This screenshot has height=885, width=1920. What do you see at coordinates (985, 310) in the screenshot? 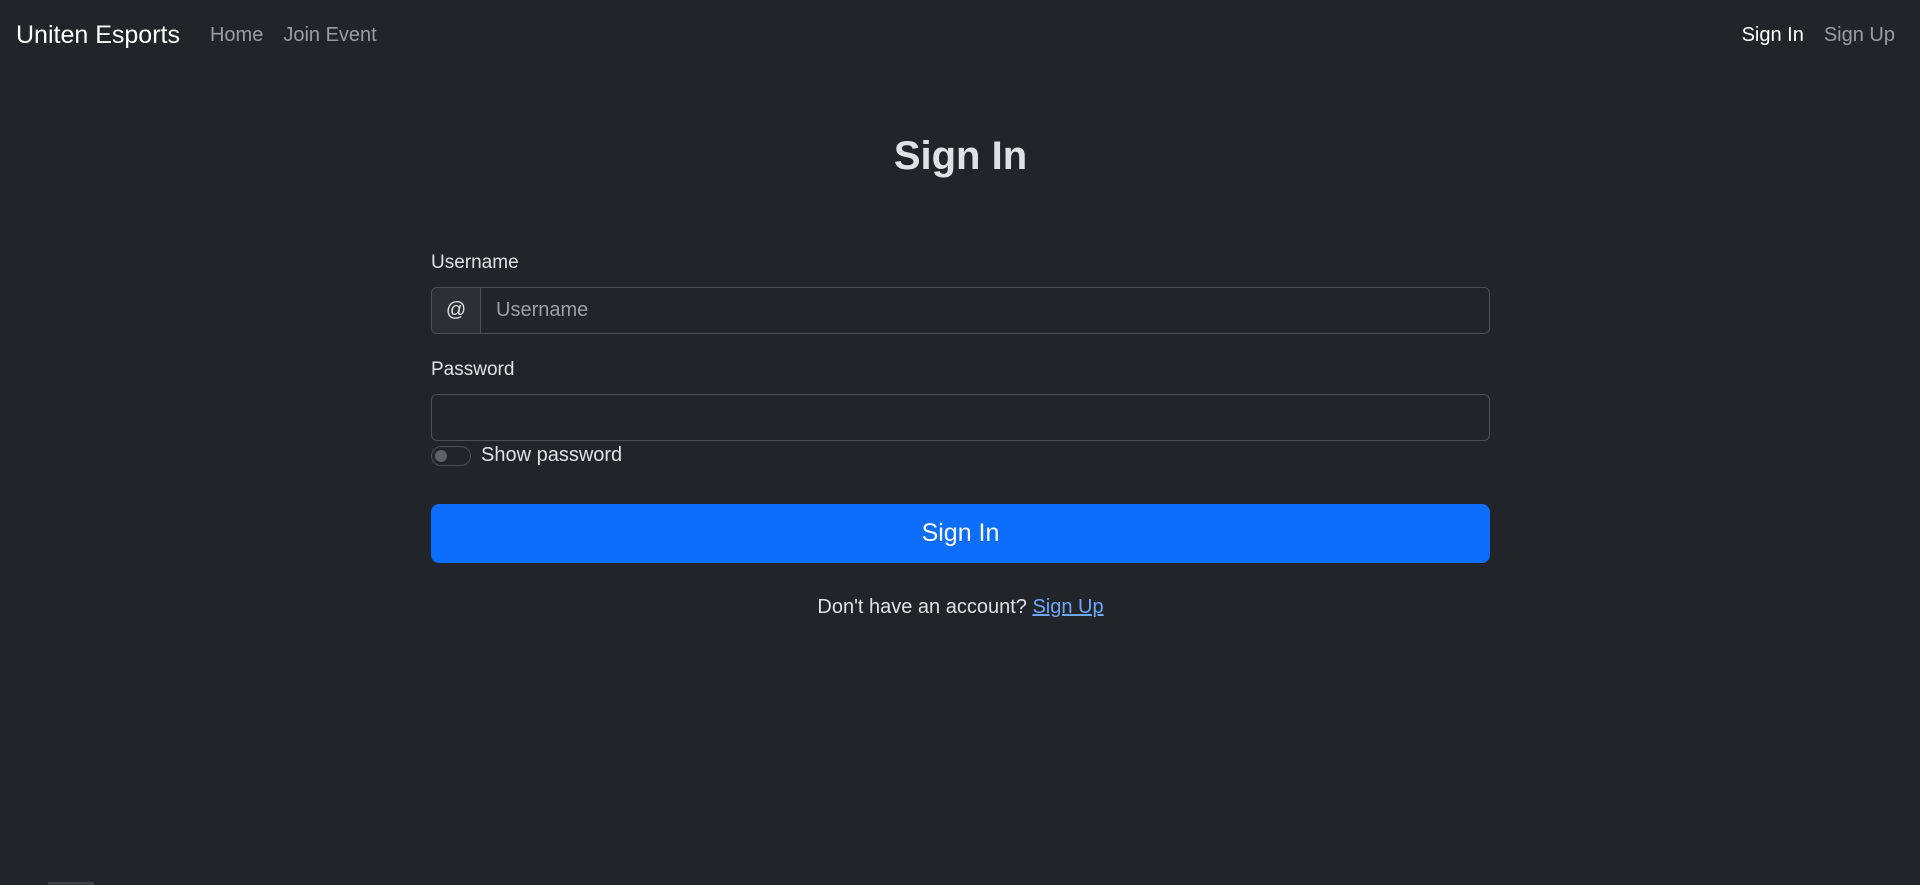
I see `username-input` at bounding box center [985, 310].